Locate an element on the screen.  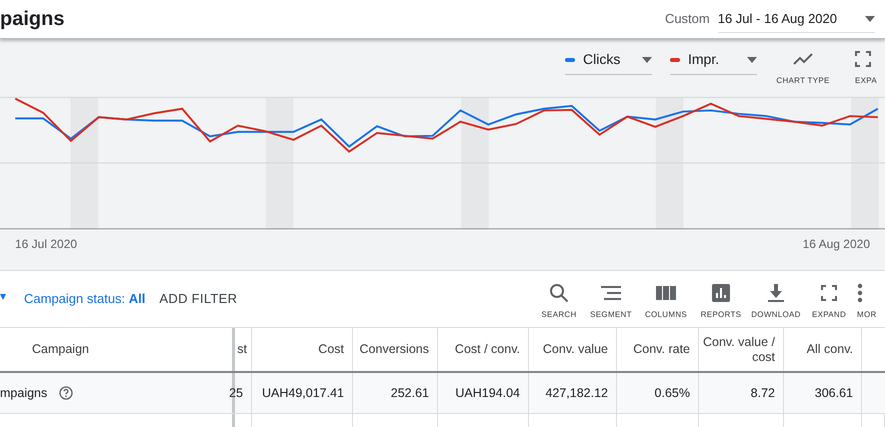
table-cell-text: UAH49,017.41 is located at coordinates (303, 393).